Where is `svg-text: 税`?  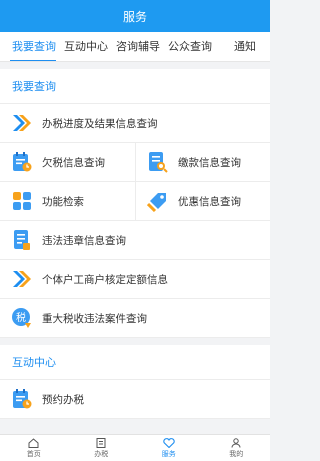 svg-text: 税 is located at coordinates (21, 317).